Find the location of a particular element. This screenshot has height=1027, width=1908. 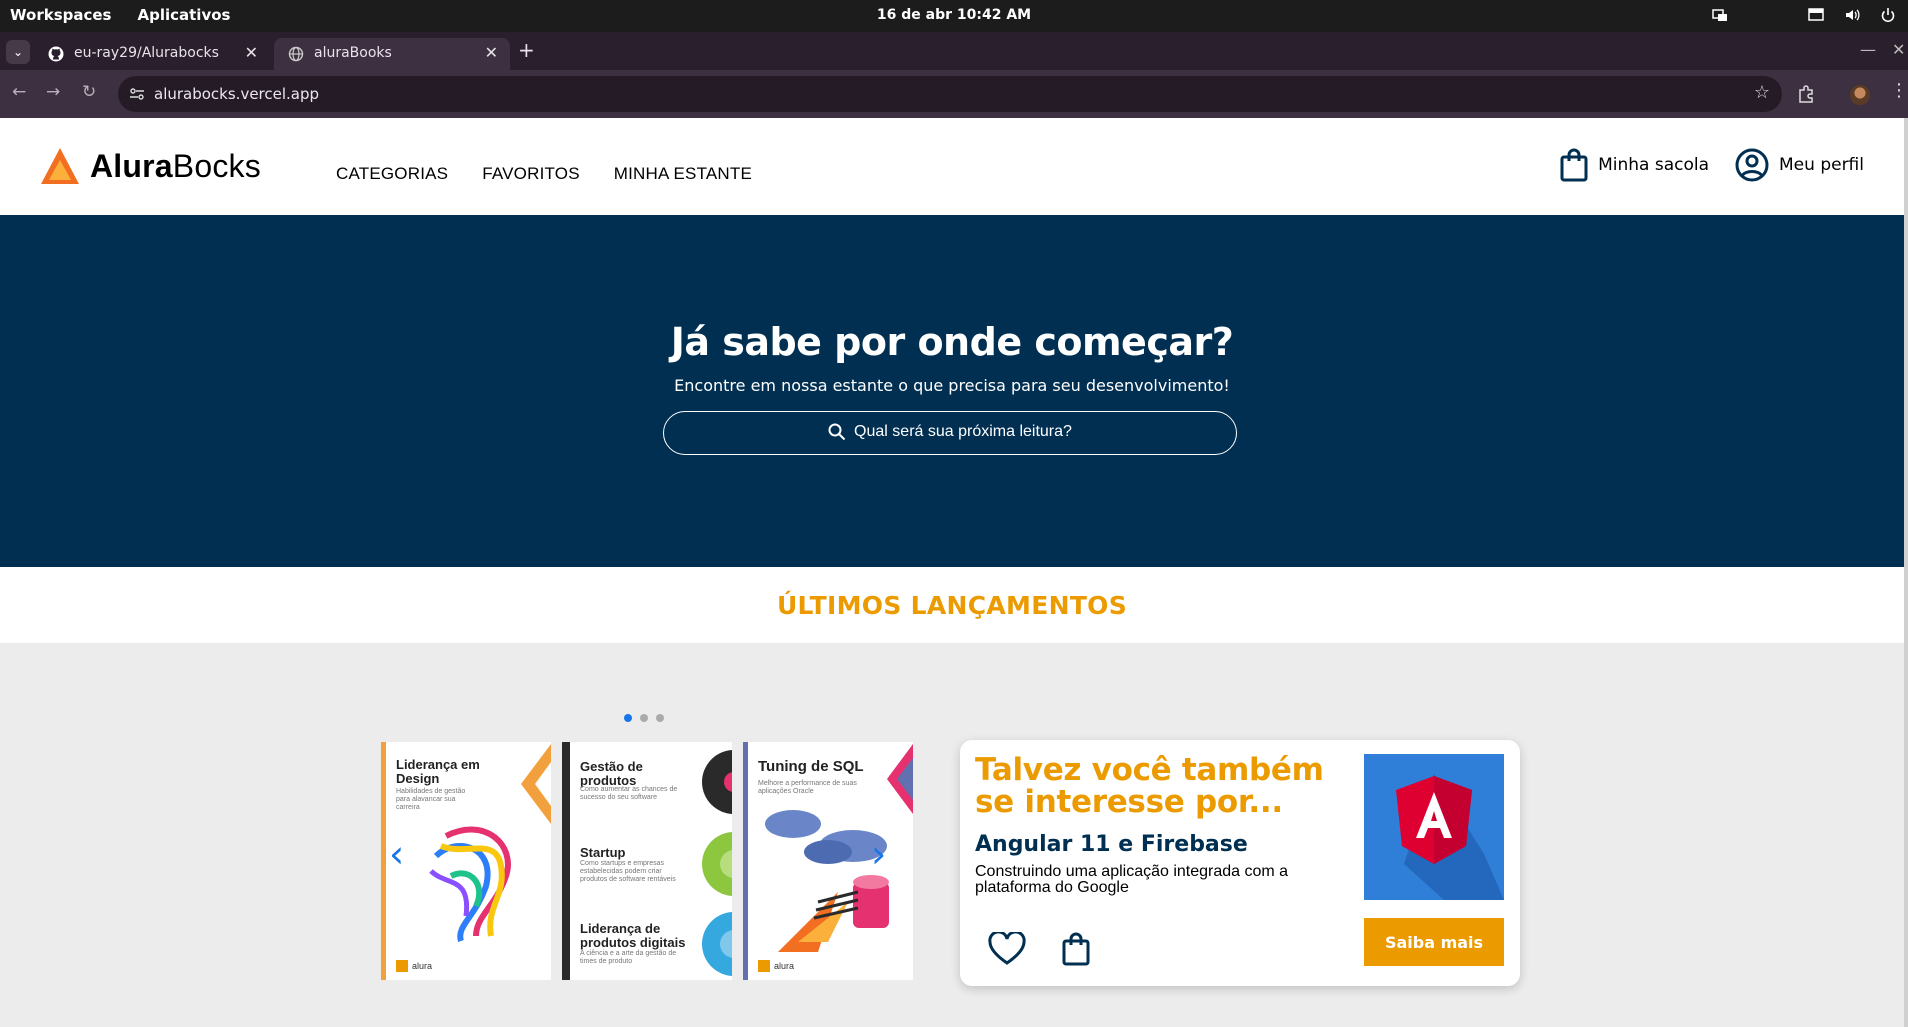

tab-github: eu-ray29/Alurabocks ✕ is located at coordinates (152, 54).